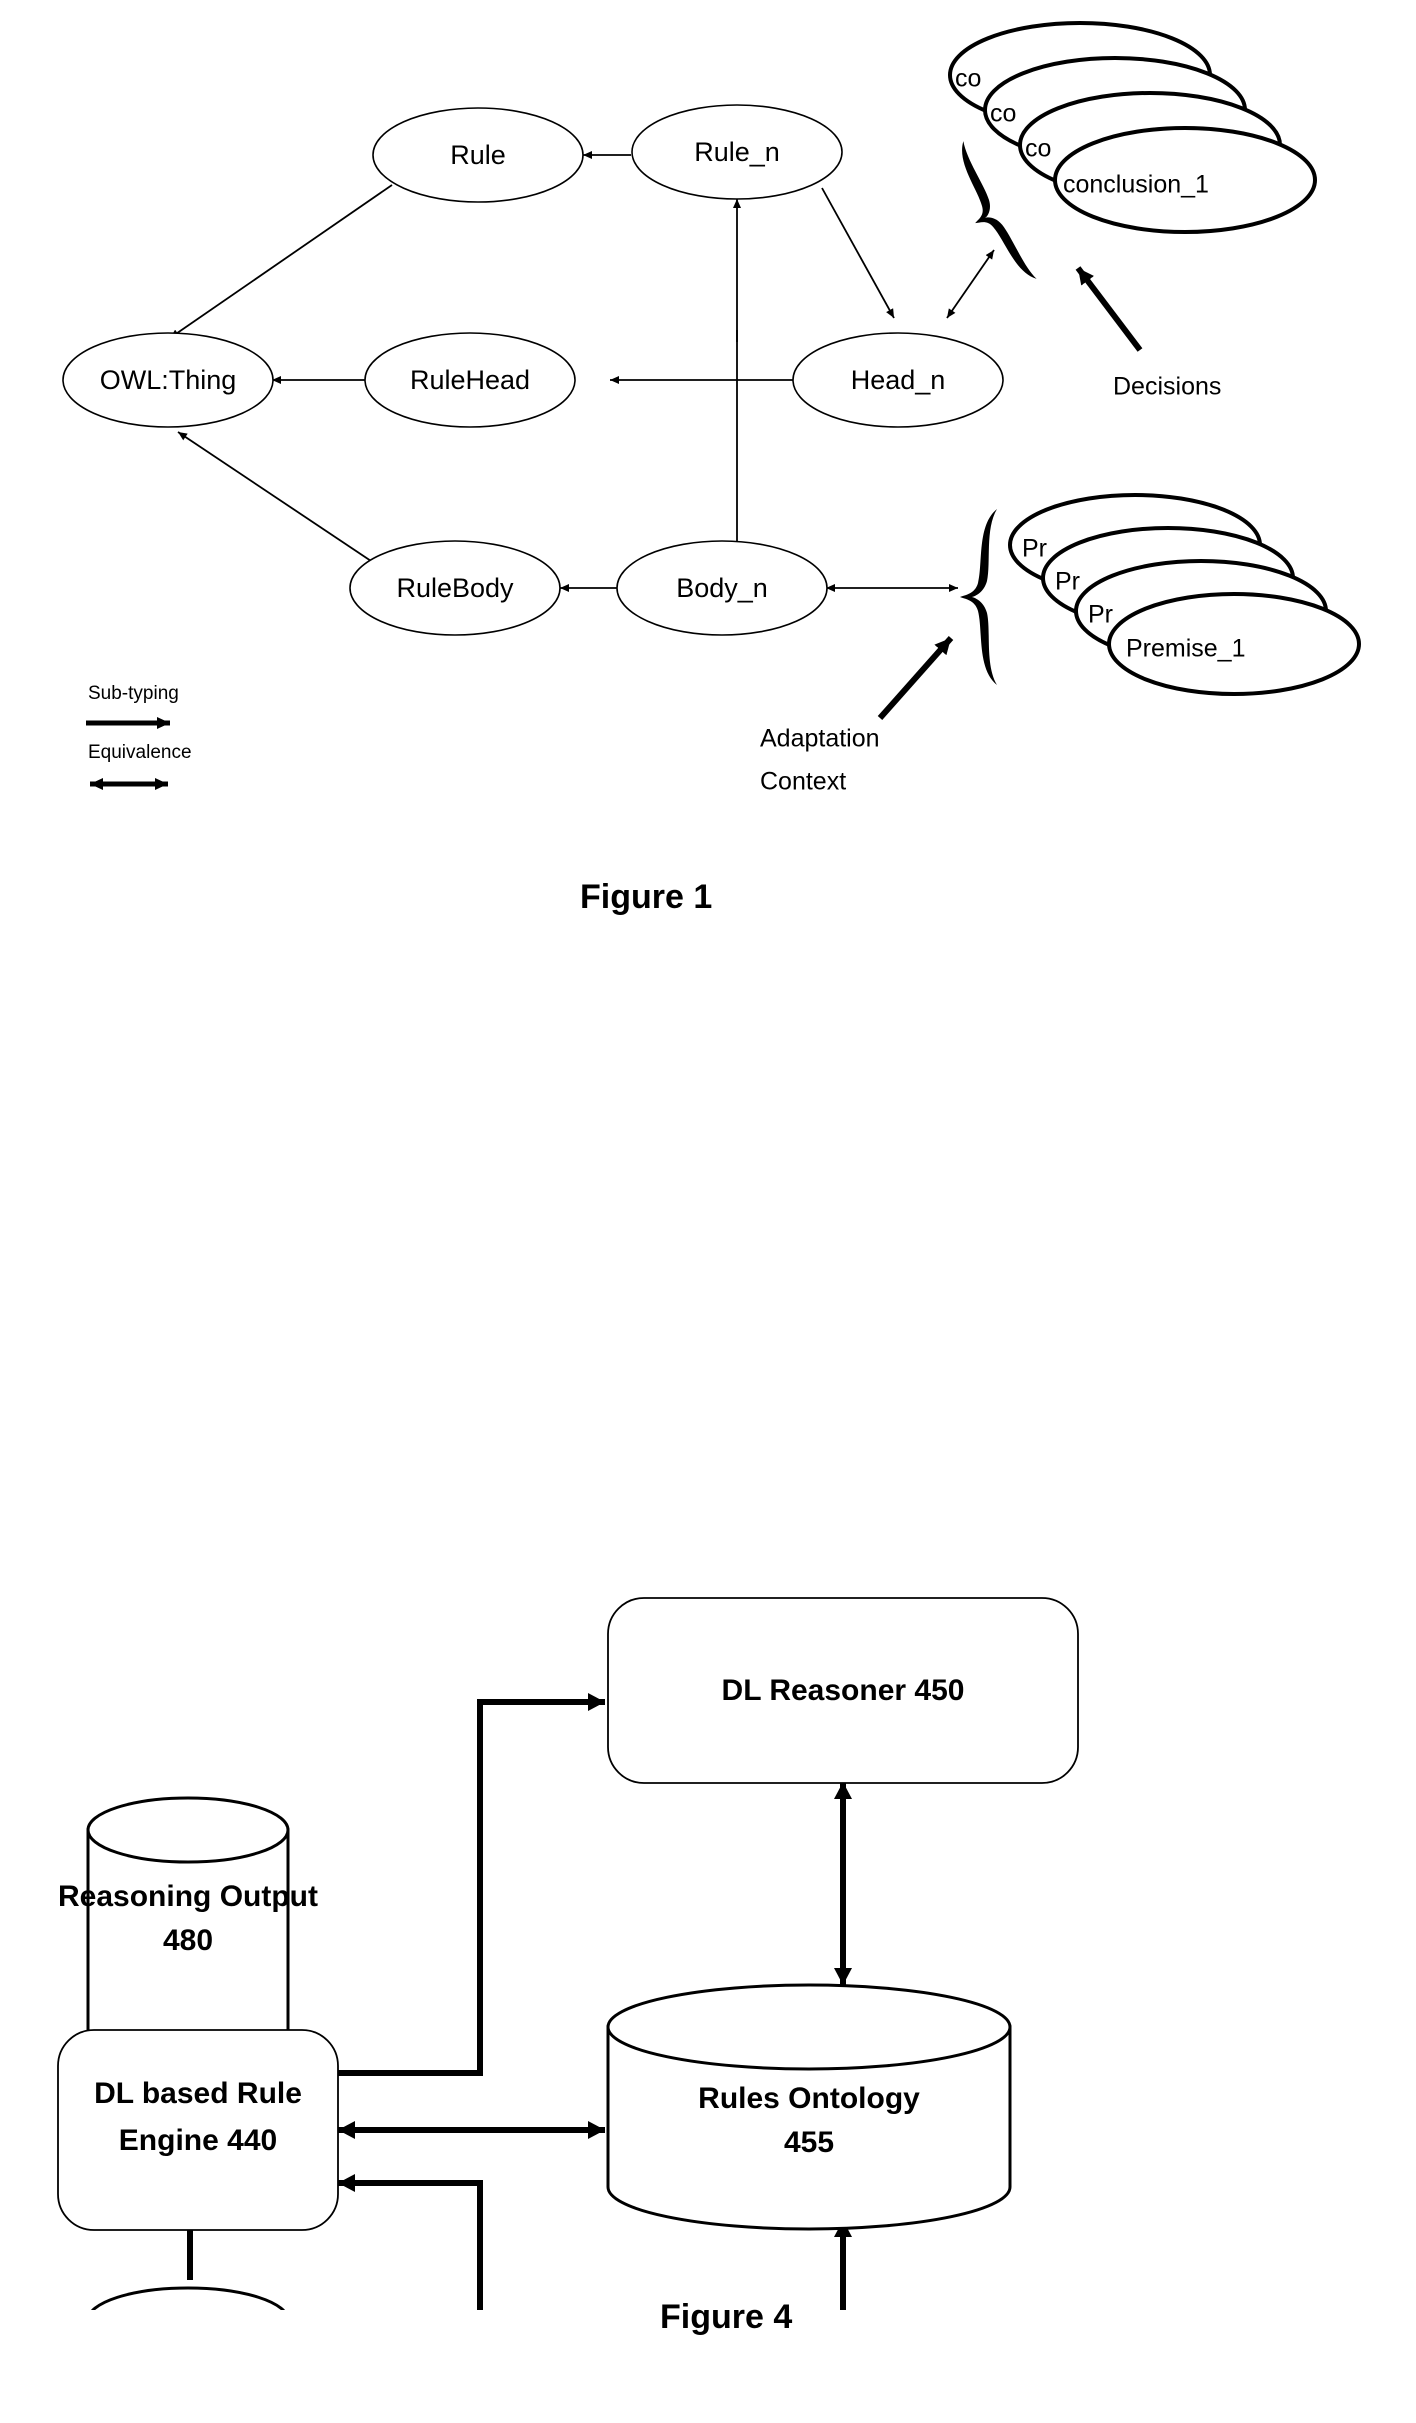 The width and height of the screenshot is (1416, 2423). I want to click on premise-back-label-2: Pr, so click(1067, 582).